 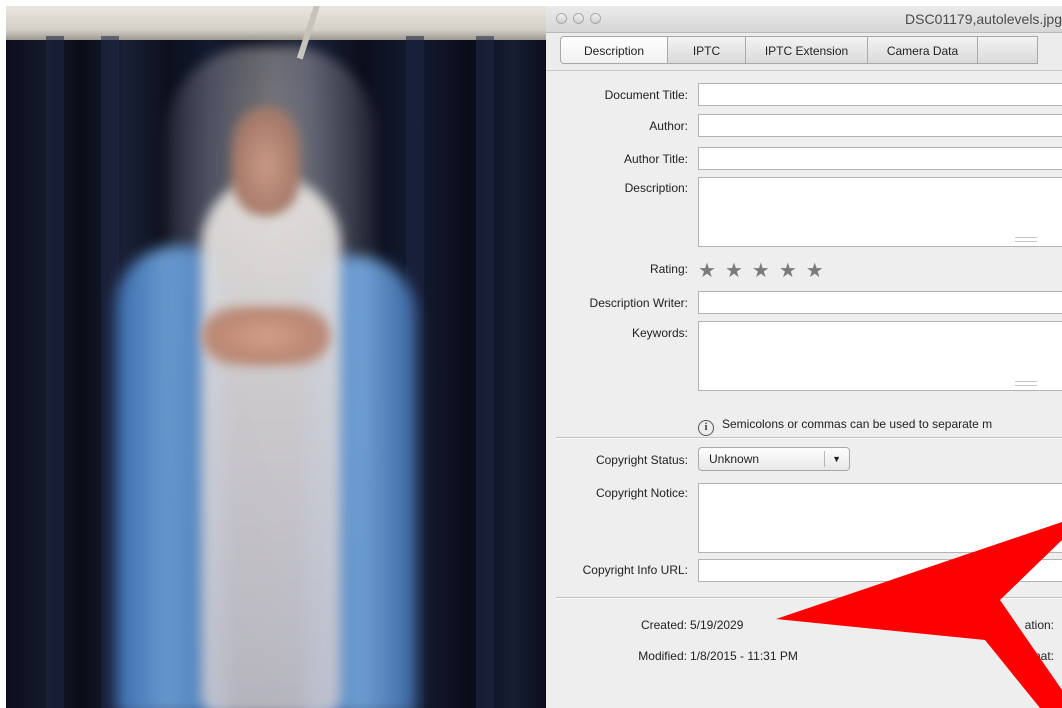 What do you see at coordinates (880, 570) in the screenshot?
I see `copyright-info-url-field` at bounding box center [880, 570].